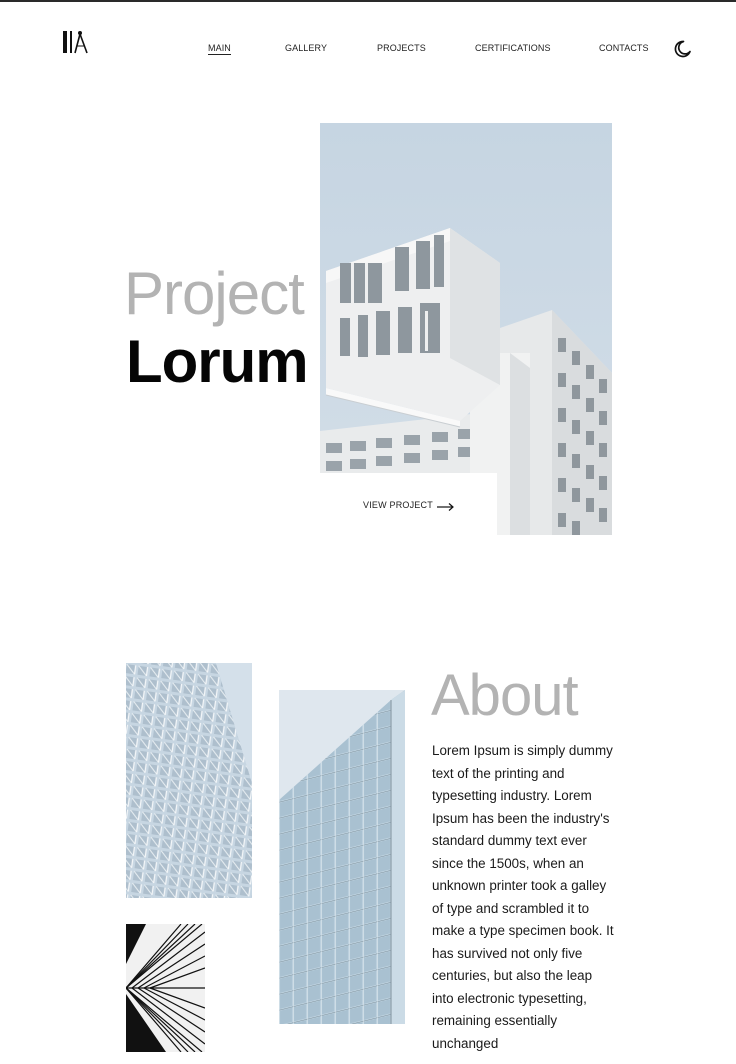  What do you see at coordinates (682, 49) in the screenshot?
I see `moon-icon` at bounding box center [682, 49].